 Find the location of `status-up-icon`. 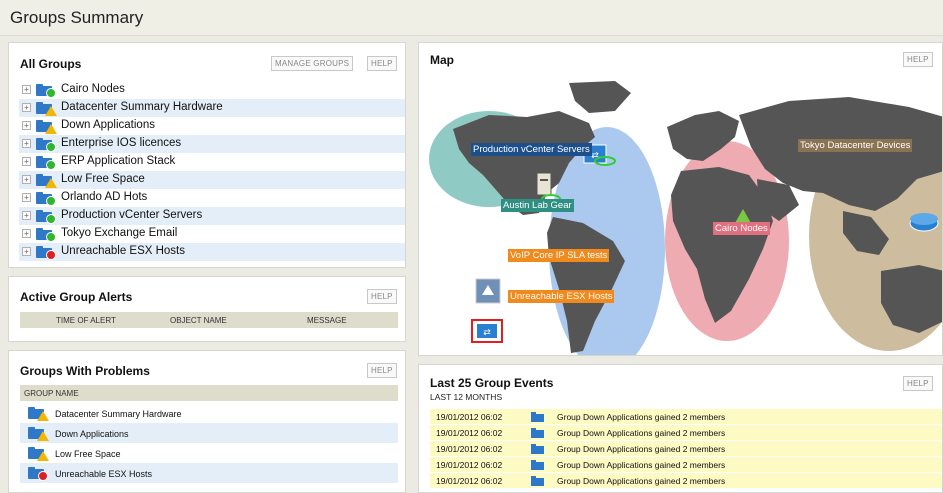

status-up-icon is located at coordinates (51, 147).